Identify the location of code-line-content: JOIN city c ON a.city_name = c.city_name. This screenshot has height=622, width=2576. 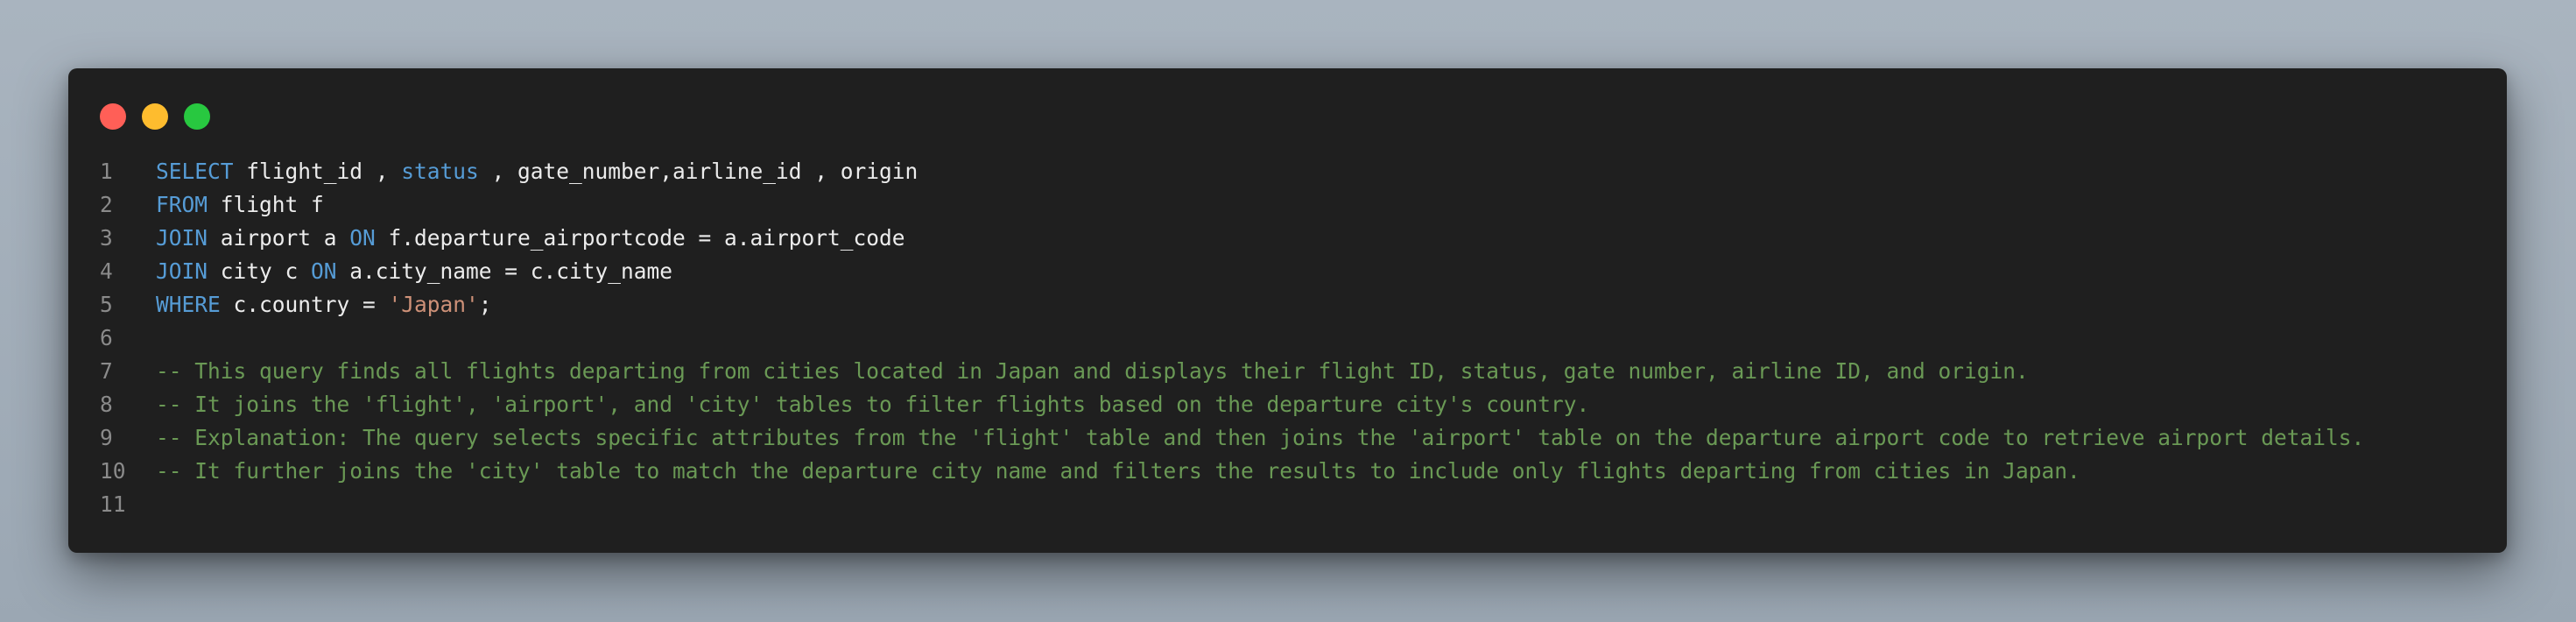
(414, 271).